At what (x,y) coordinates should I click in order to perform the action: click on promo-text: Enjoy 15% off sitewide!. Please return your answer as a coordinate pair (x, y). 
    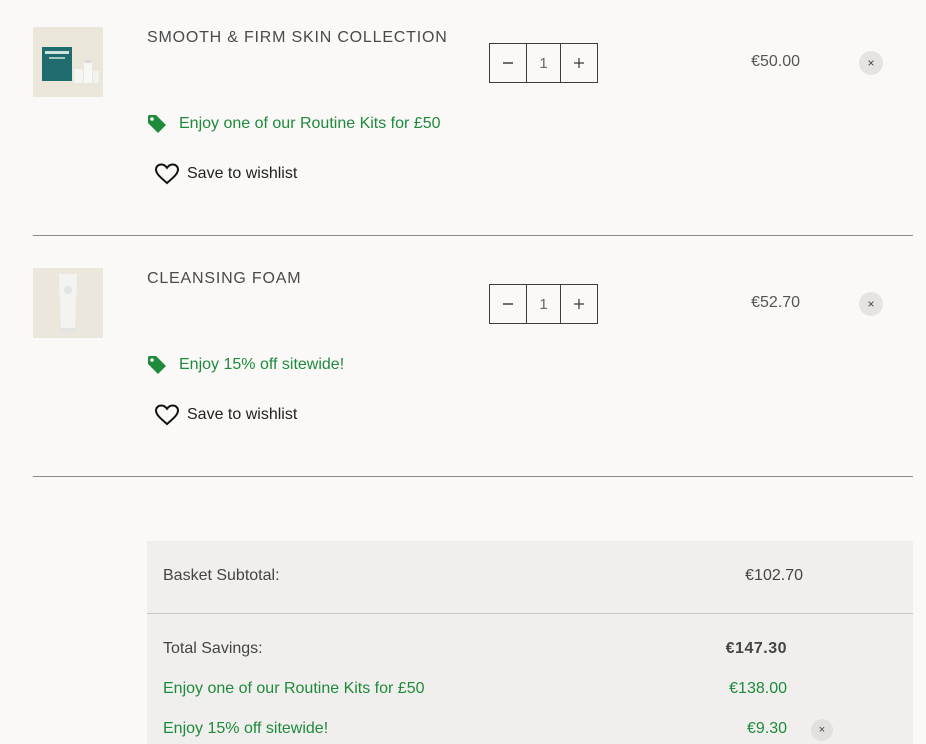
    Looking at the image, I should click on (262, 364).